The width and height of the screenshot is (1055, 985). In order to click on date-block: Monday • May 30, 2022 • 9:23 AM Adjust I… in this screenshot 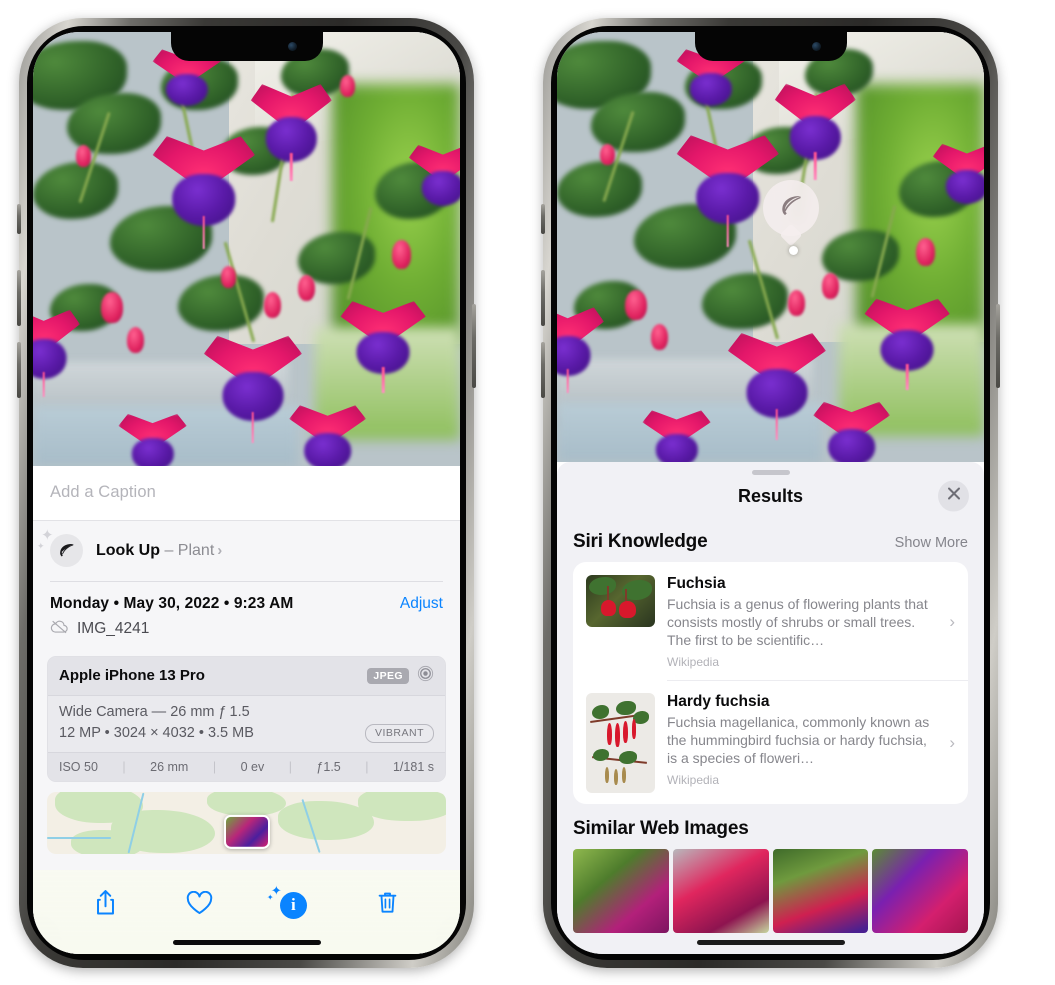, I will do `click(246, 616)`.